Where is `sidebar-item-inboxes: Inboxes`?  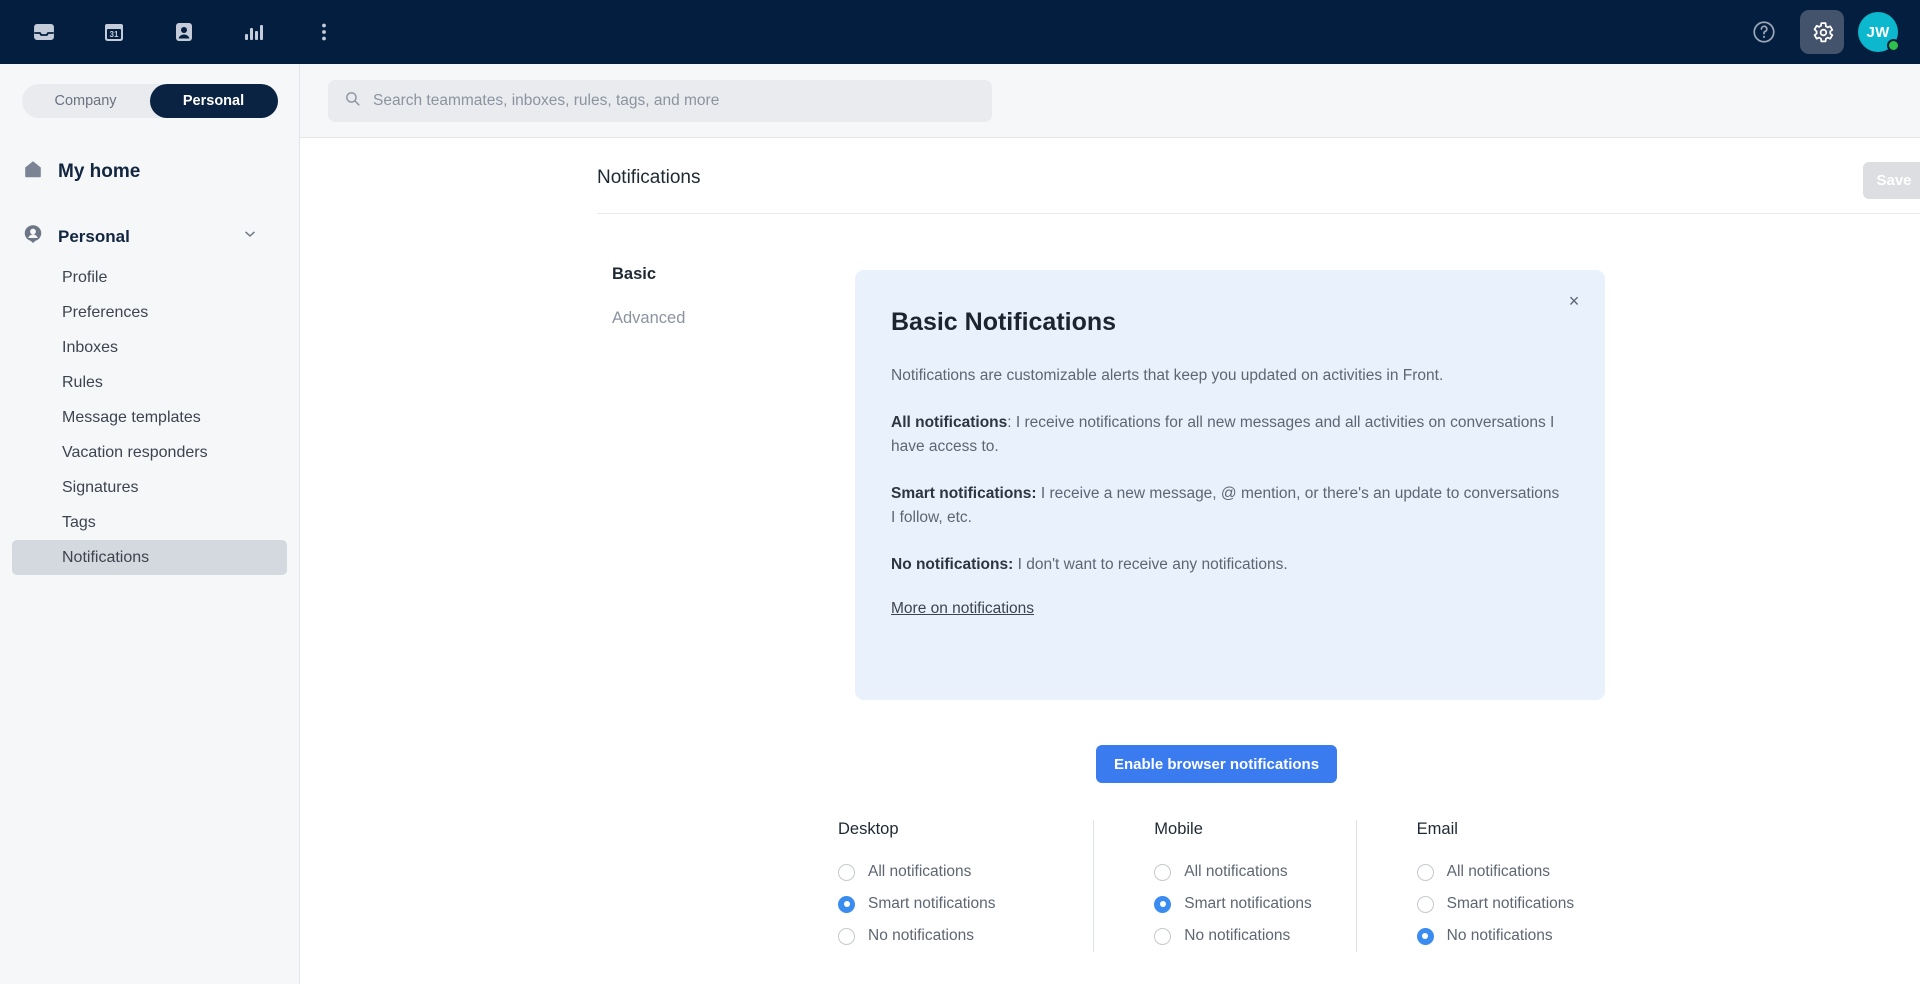 sidebar-item-inboxes: Inboxes is located at coordinates (149, 347).